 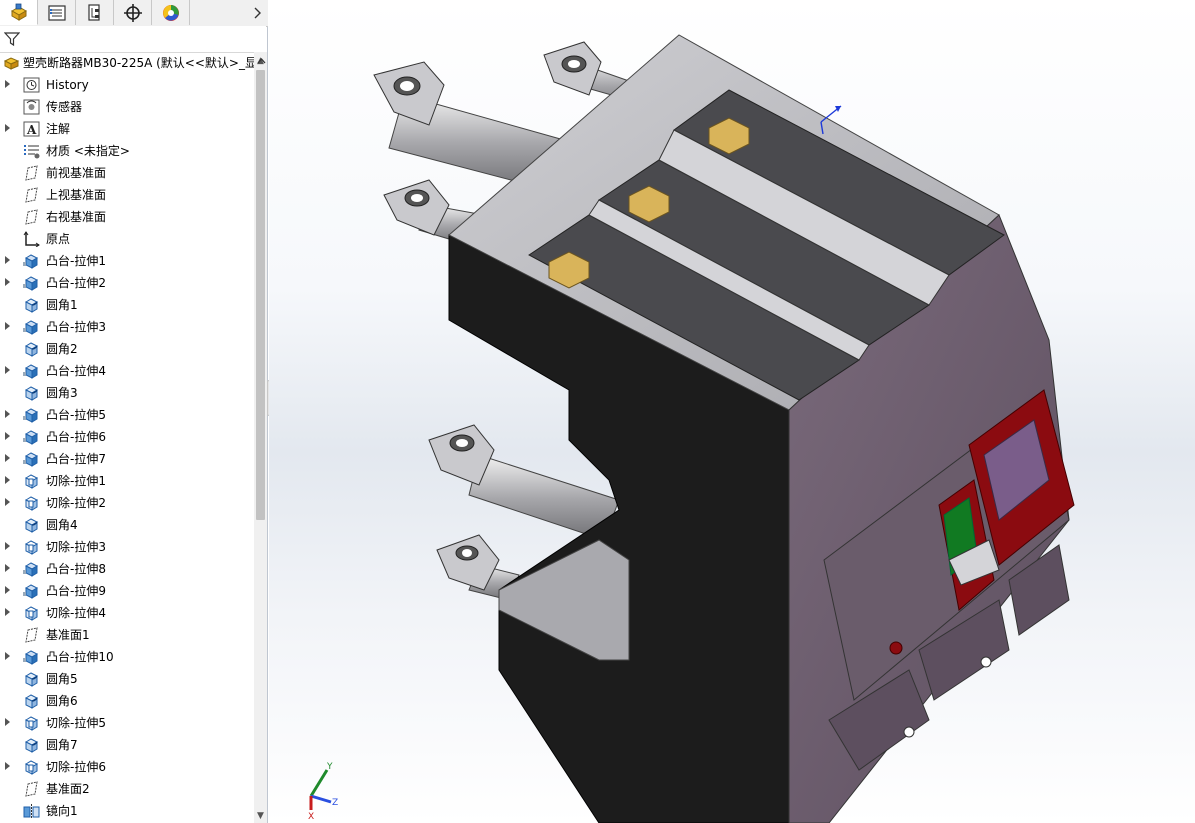 I want to click on tab-display-manager, so click(x=171, y=12).